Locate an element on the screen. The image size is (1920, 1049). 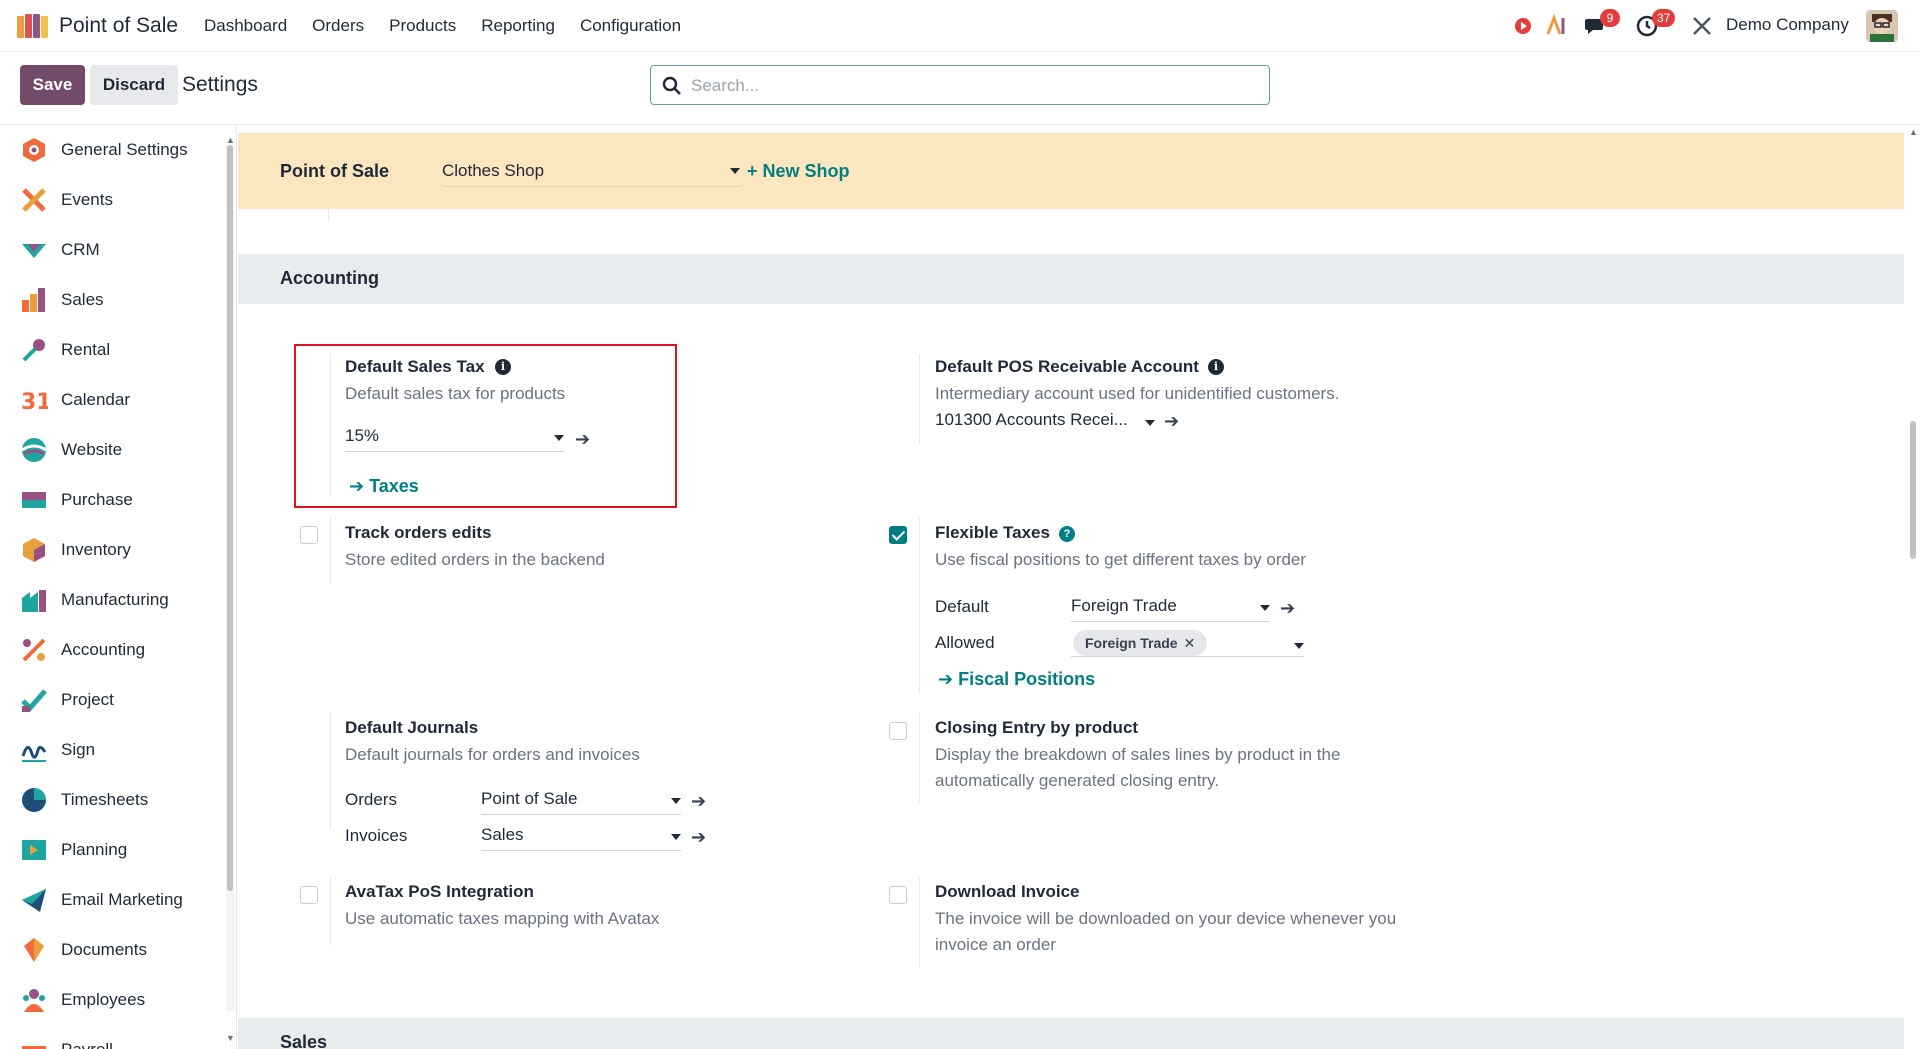
sidebar-item-inventory: Inventory is located at coordinates (112, 550).